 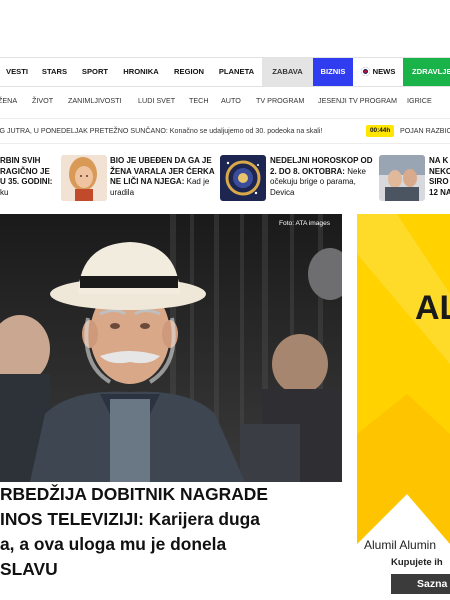 I want to click on nav-item-zdravlje: ZDRAVLJE, so click(x=426, y=72).